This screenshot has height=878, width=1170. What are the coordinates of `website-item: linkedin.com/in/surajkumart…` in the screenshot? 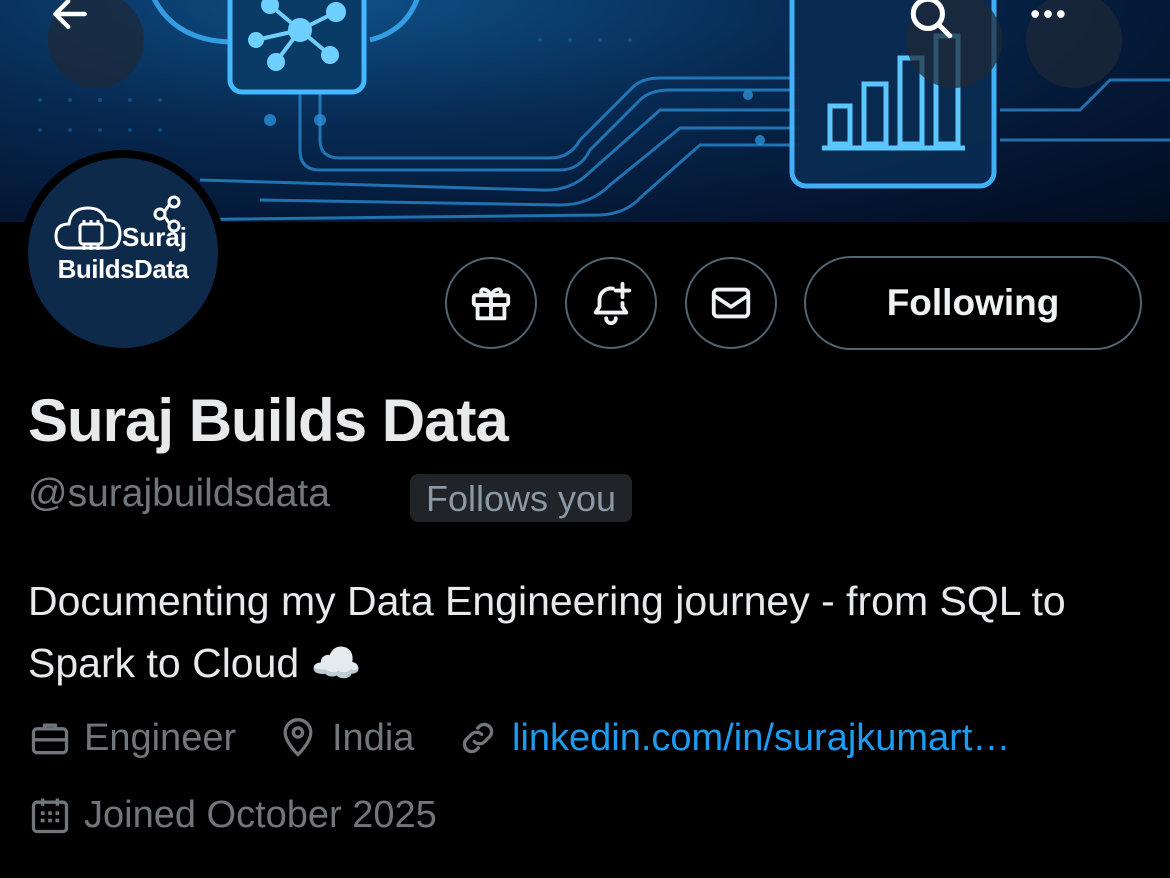 It's located at (733, 738).